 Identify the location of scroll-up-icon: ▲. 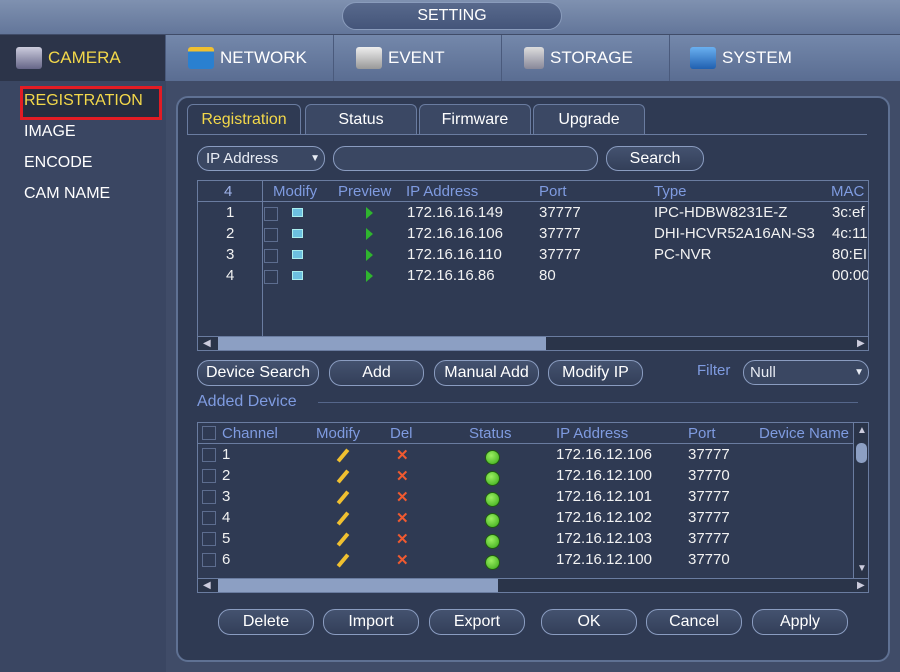
(862, 430).